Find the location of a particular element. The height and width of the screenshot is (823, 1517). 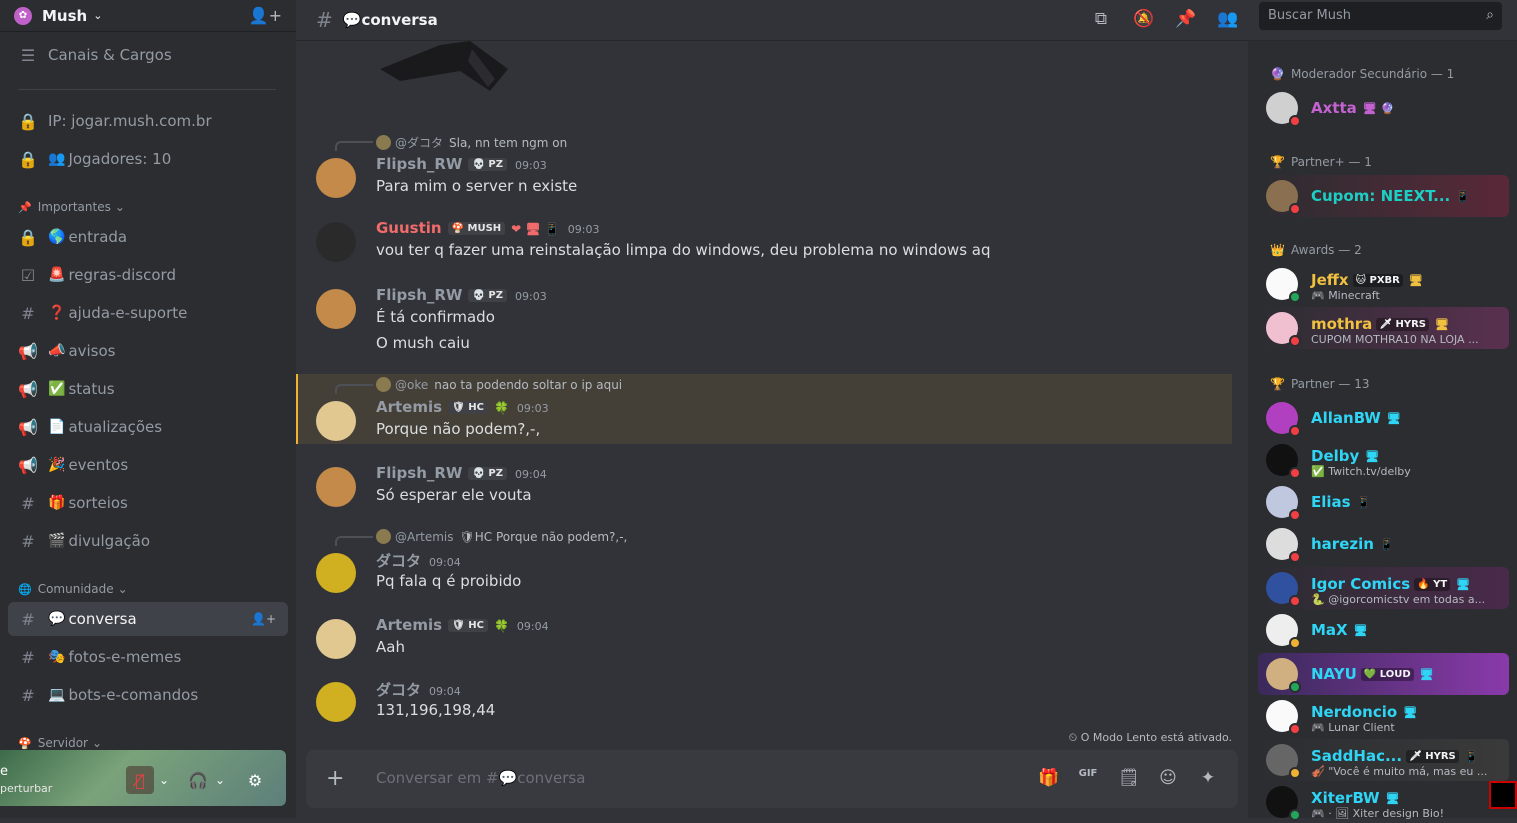

sidebar-item-ip: 🔒 IP: jogar.mush.com.br is located at coordinates (148, 121).